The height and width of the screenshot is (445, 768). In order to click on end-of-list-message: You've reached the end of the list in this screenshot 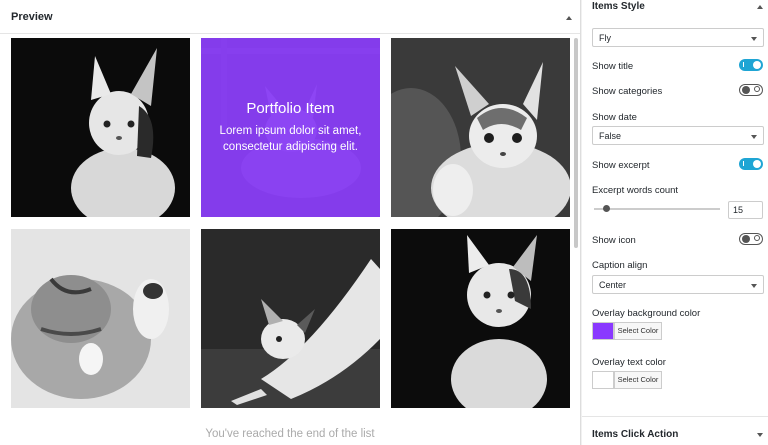, I will do `click(290, 434)`.